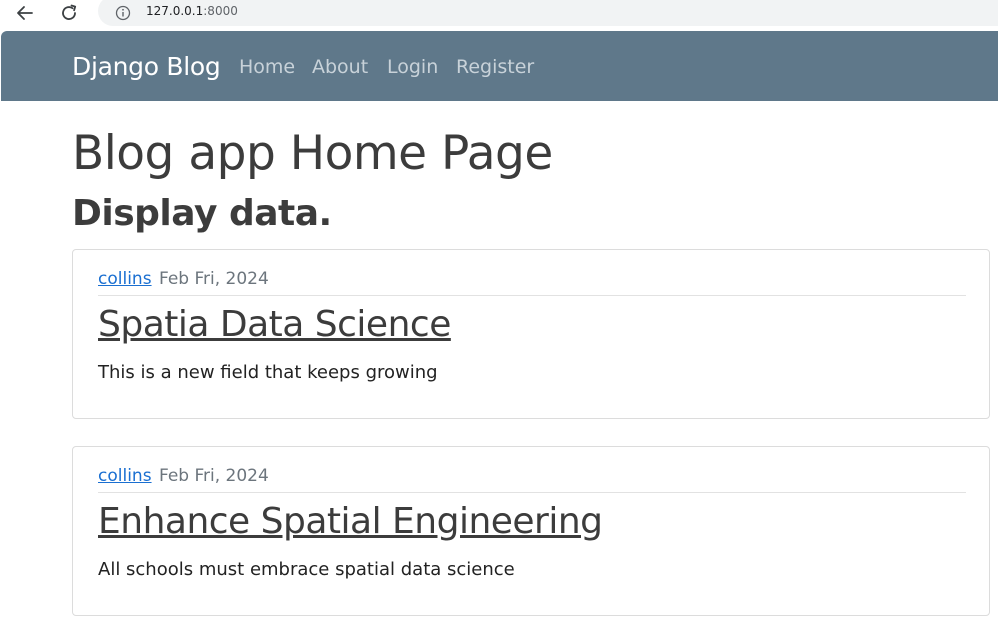 The image size is (998, 619). Describe the element at coordinates (312, 153) in the screenshot. I see `page-title: Blog app Home Page` at that location.